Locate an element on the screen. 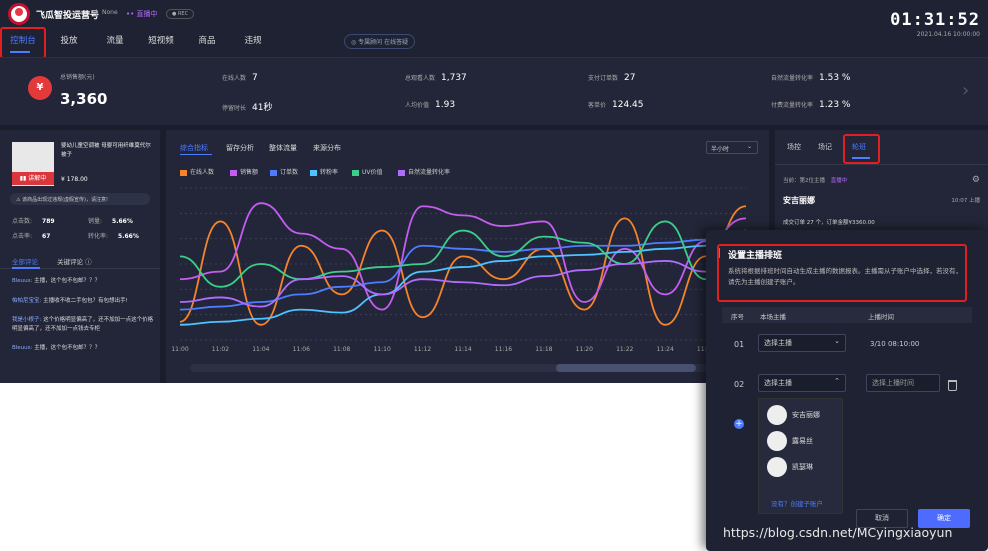 The width and height of the screenshot is (988, 551). x-tick-label: 11:14 is located at coordinates (462, 349).